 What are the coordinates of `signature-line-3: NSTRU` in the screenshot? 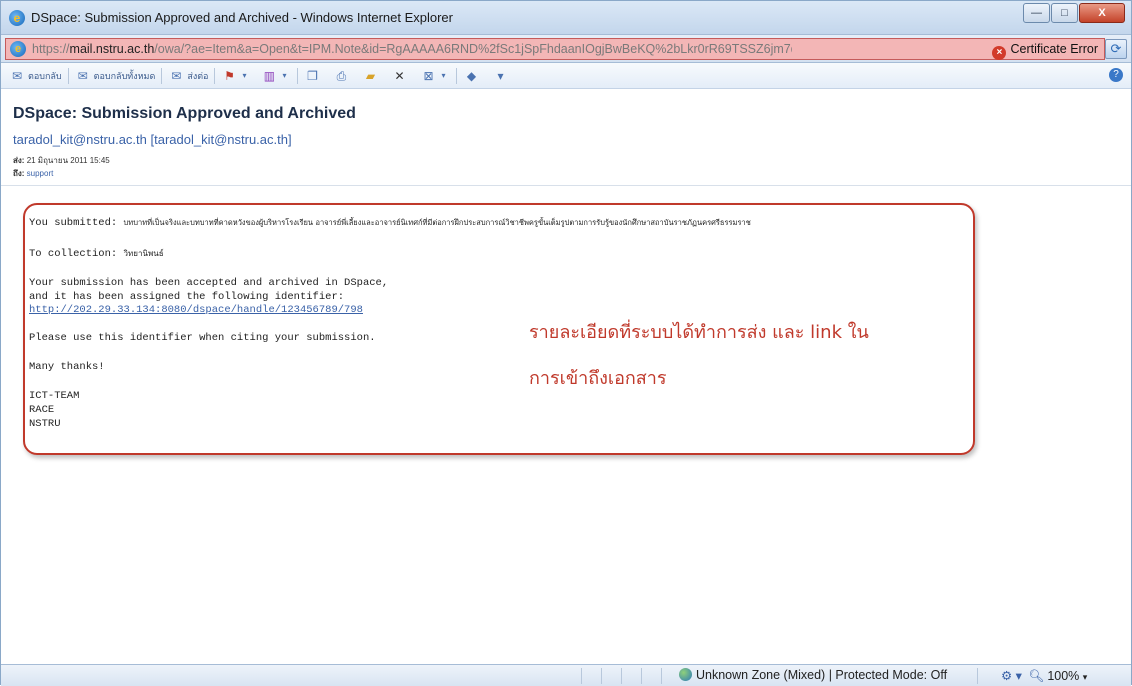 It's located at (45, 424).